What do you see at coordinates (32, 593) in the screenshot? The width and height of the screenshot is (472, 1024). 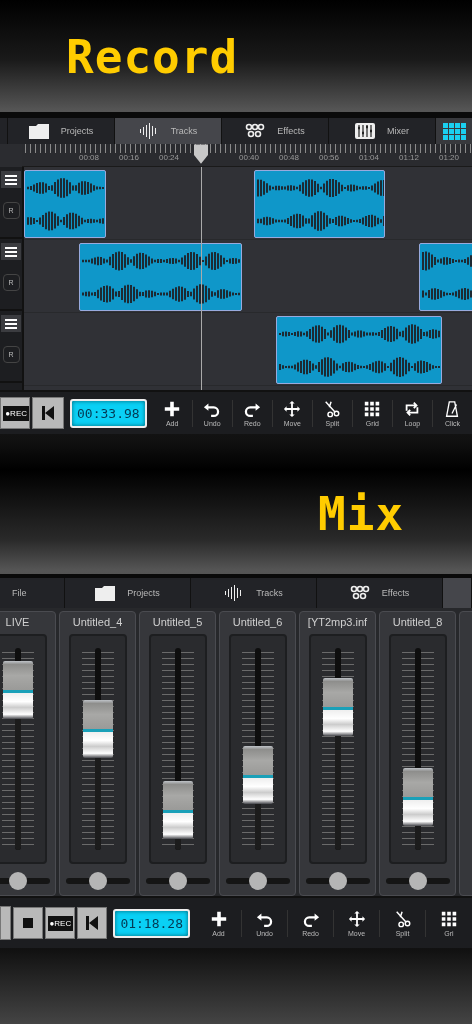 I see `tab: File` at bounding box center [32, 593].